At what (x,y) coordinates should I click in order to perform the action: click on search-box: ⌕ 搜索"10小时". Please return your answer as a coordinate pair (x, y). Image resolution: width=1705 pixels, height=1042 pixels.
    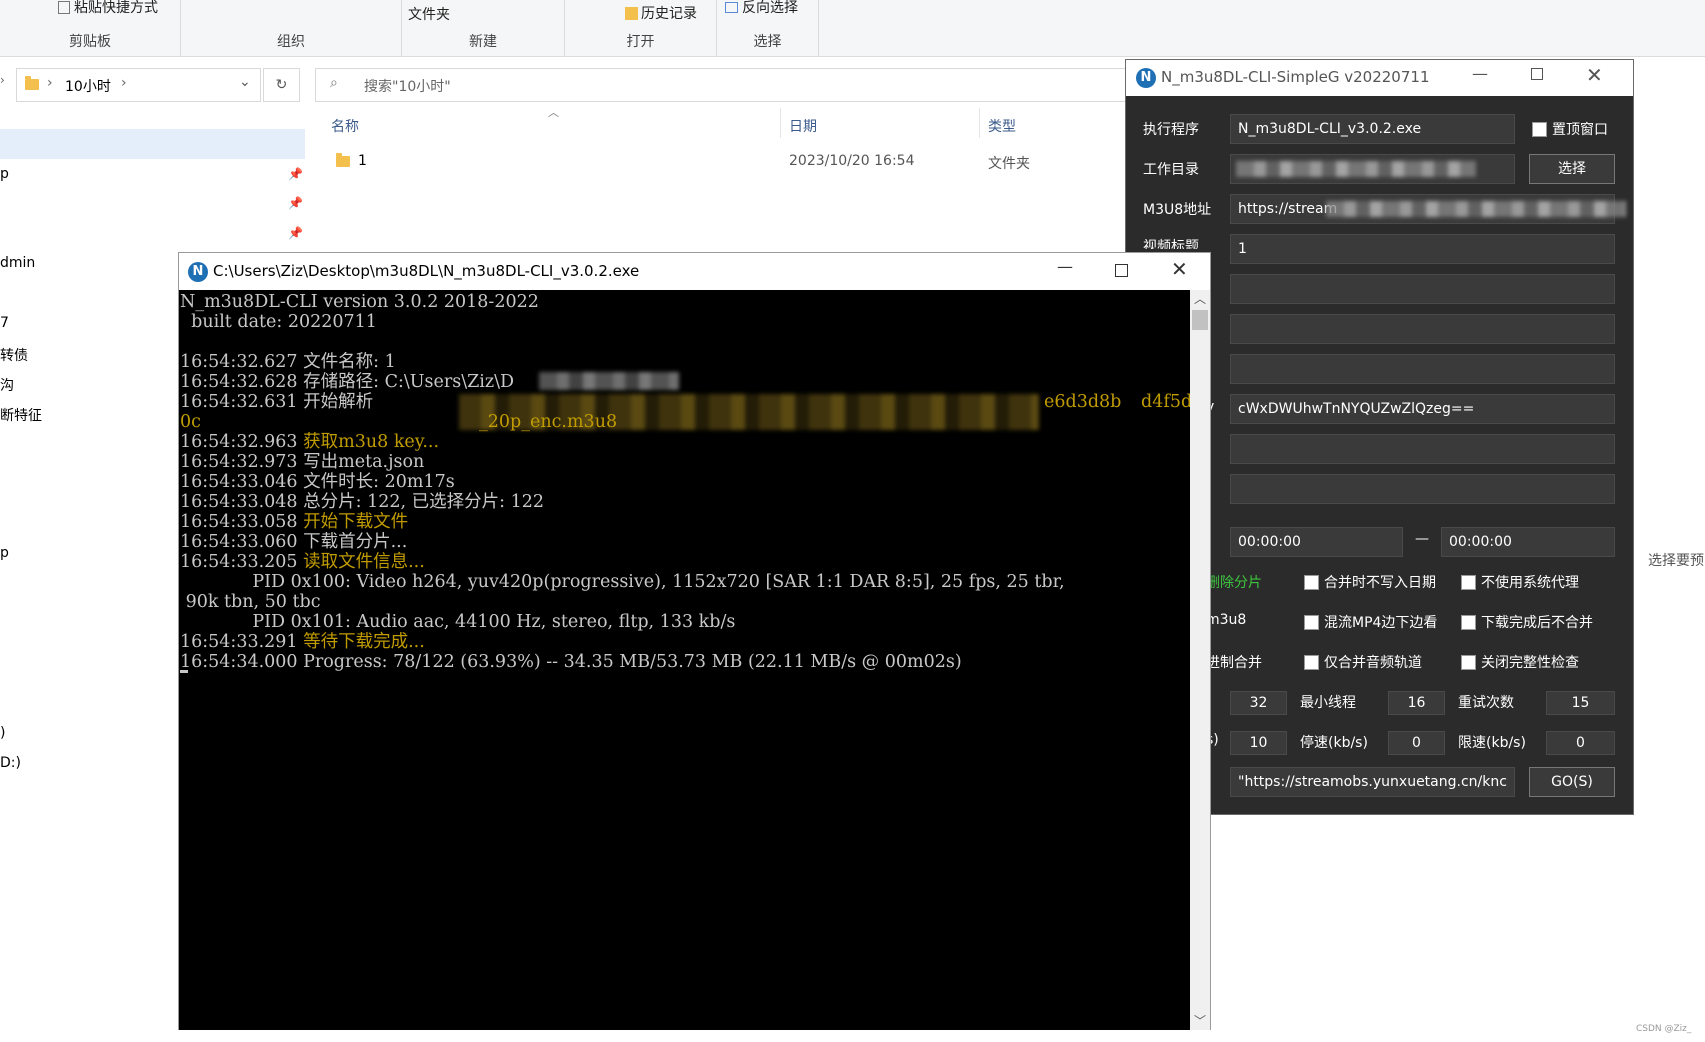
    Looking at the image, I should click on (725, 85).